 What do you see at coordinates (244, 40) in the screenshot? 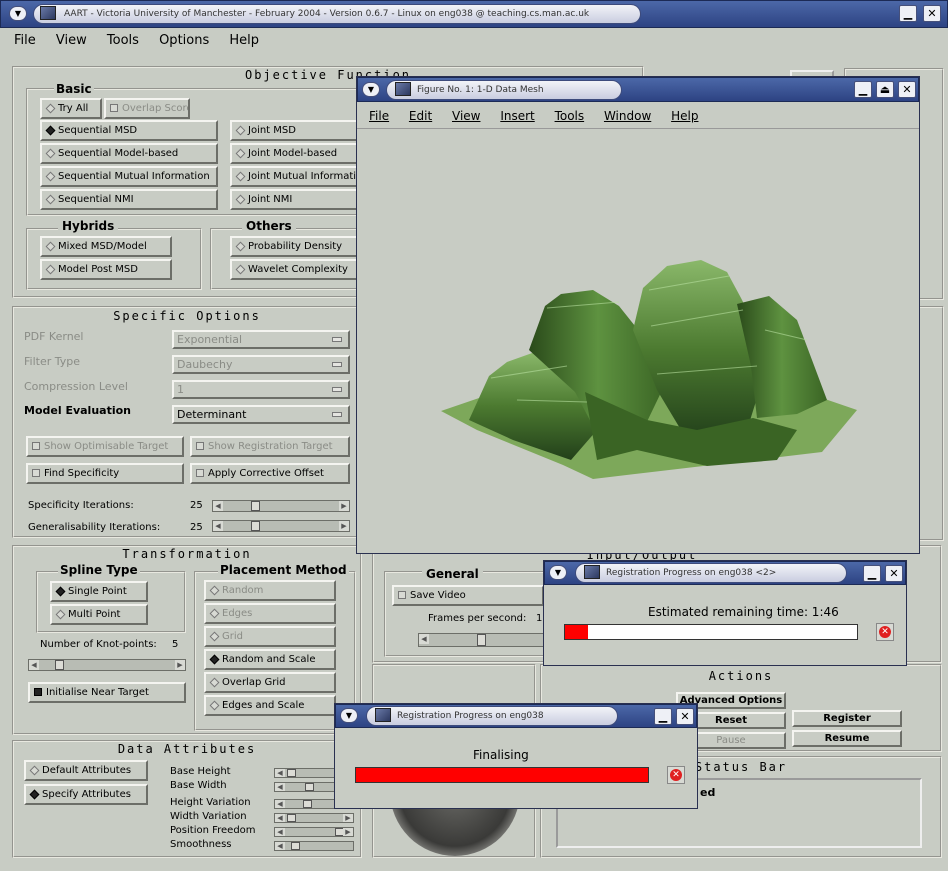
I see `menu-help: Help` at bounding box center [244, 40].